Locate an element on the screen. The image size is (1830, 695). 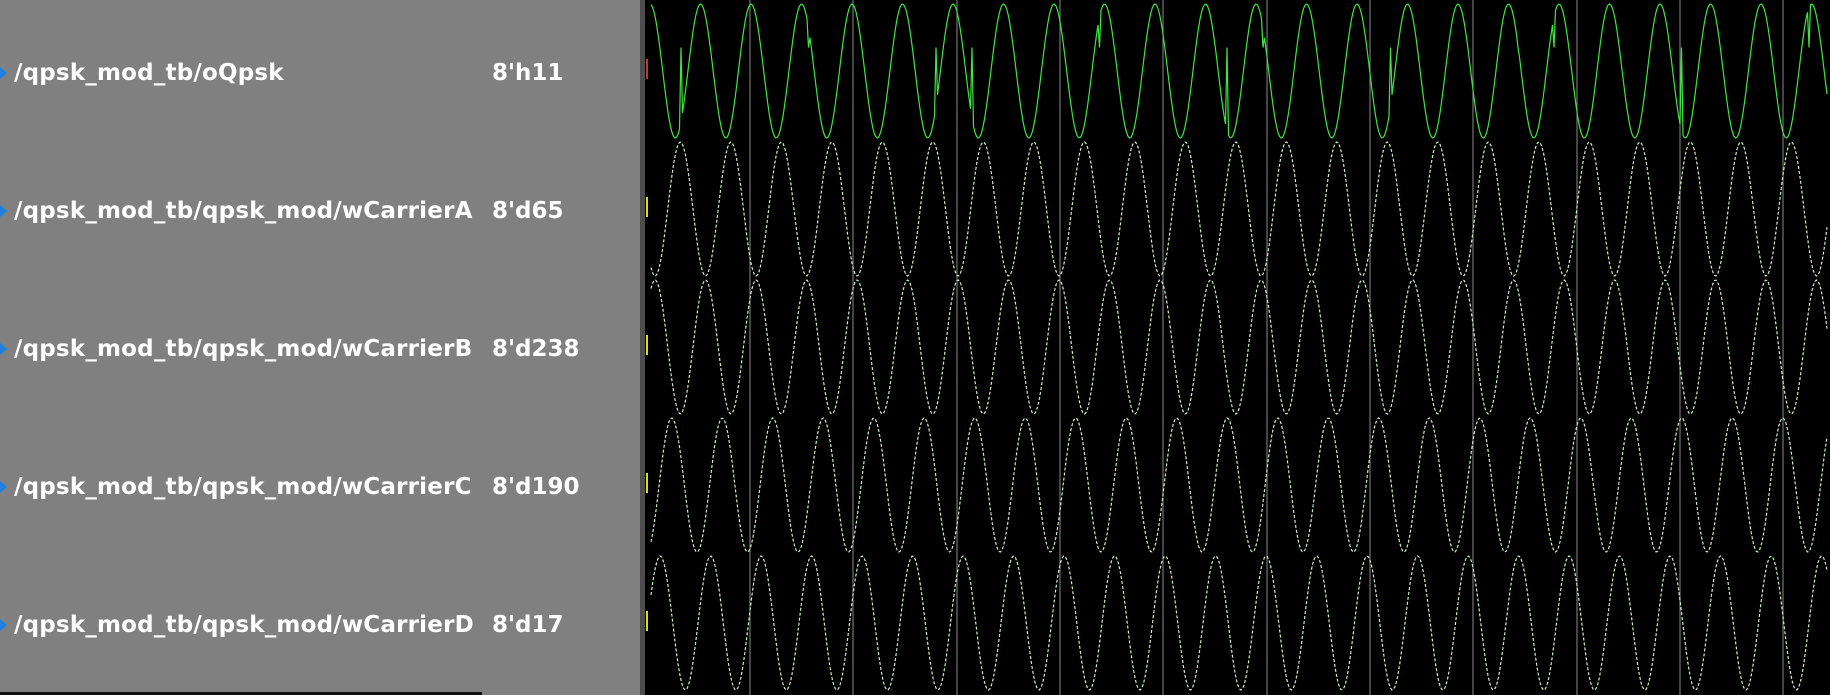
signal-value: 8'd190 is located at coordinates (536, 487).